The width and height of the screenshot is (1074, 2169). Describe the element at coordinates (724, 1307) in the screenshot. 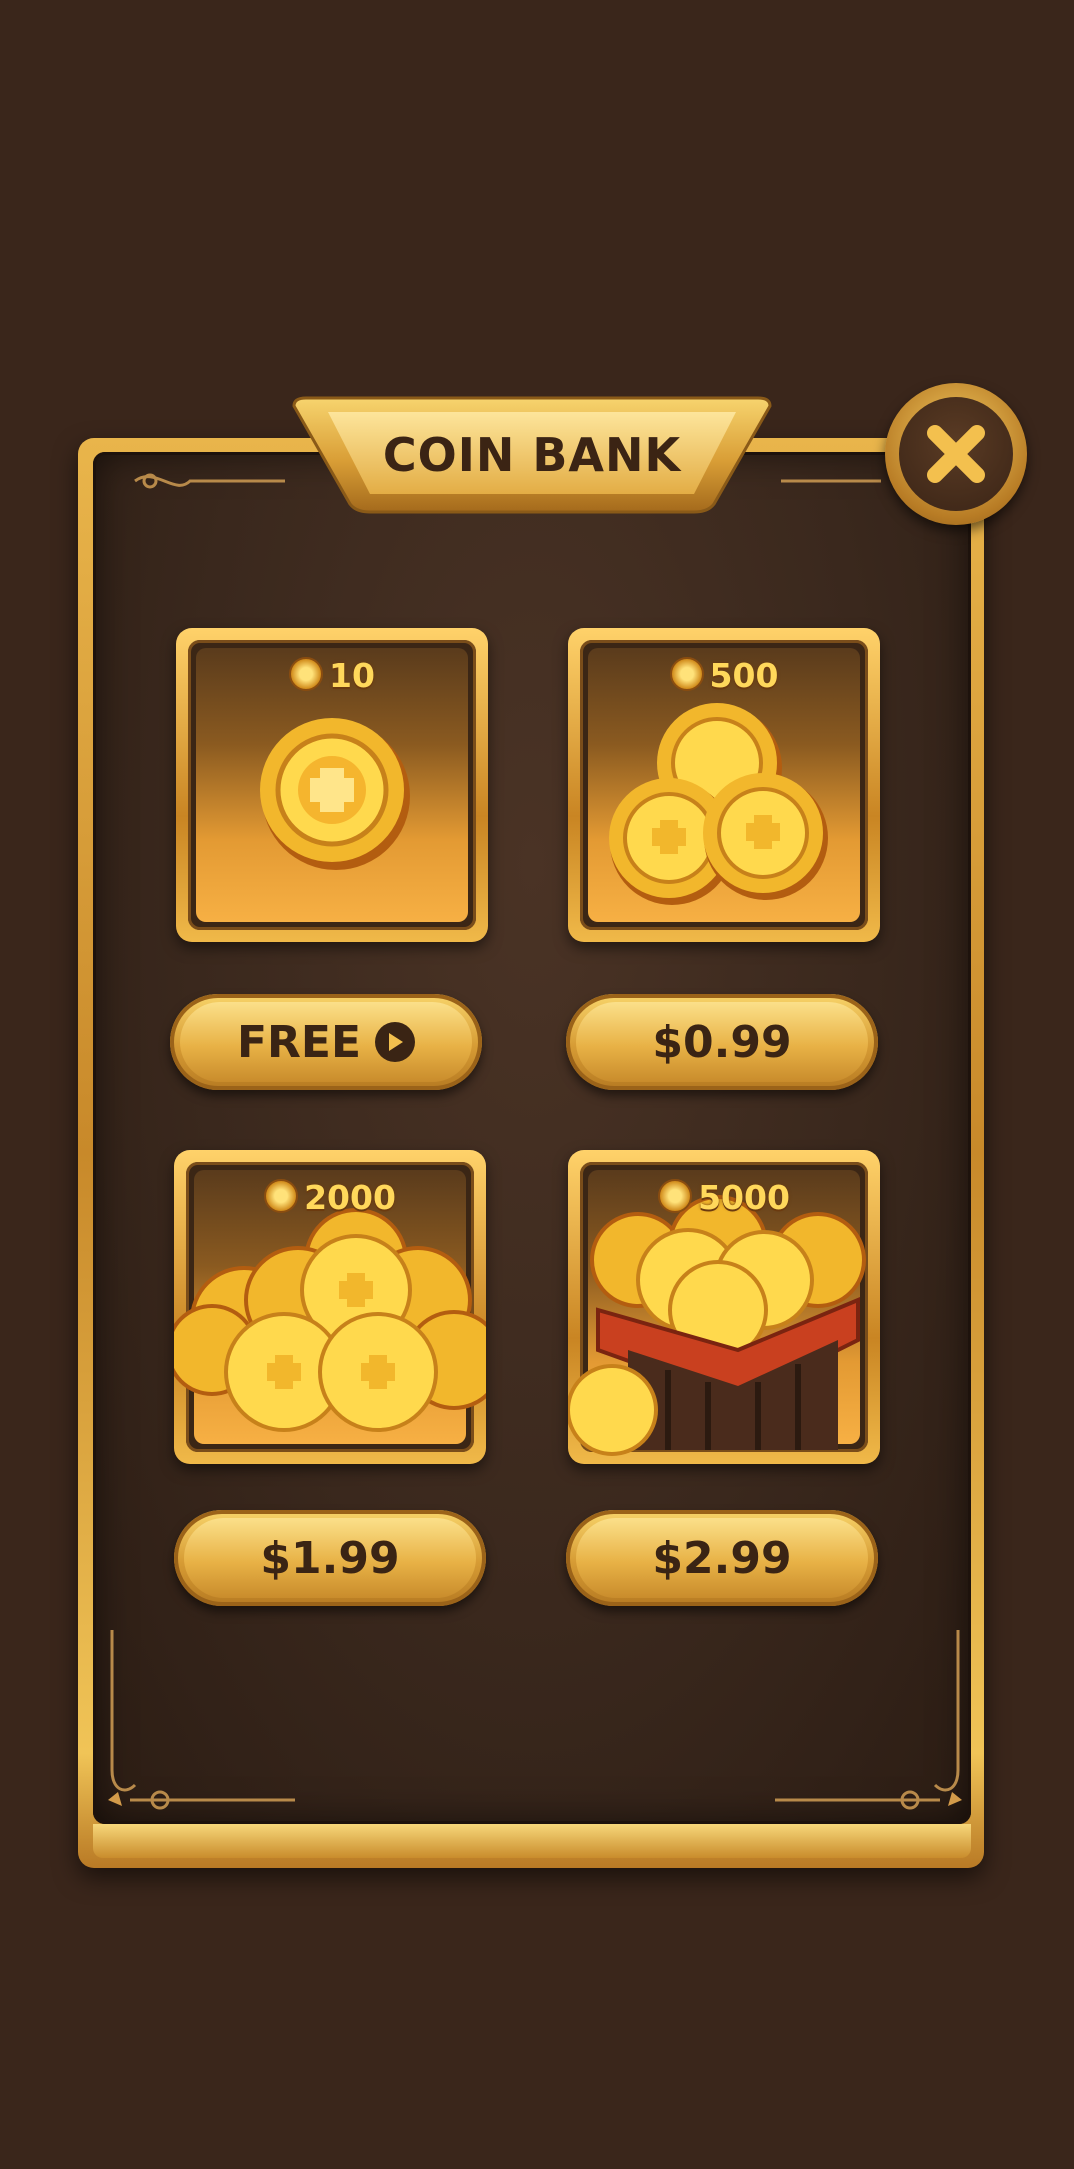

I see `offer-card-5000: 5000` at that location.